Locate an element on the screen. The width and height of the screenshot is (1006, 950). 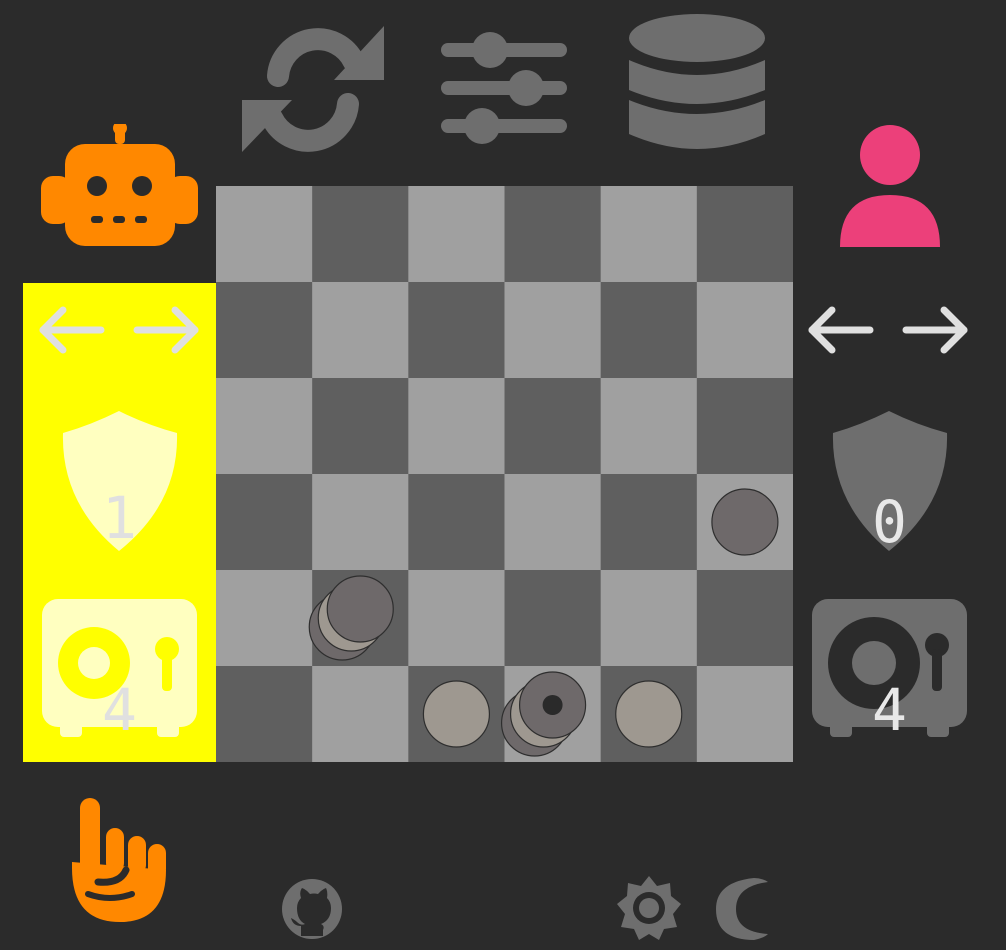
left-undo-redo is located at coordinates (120, 330).